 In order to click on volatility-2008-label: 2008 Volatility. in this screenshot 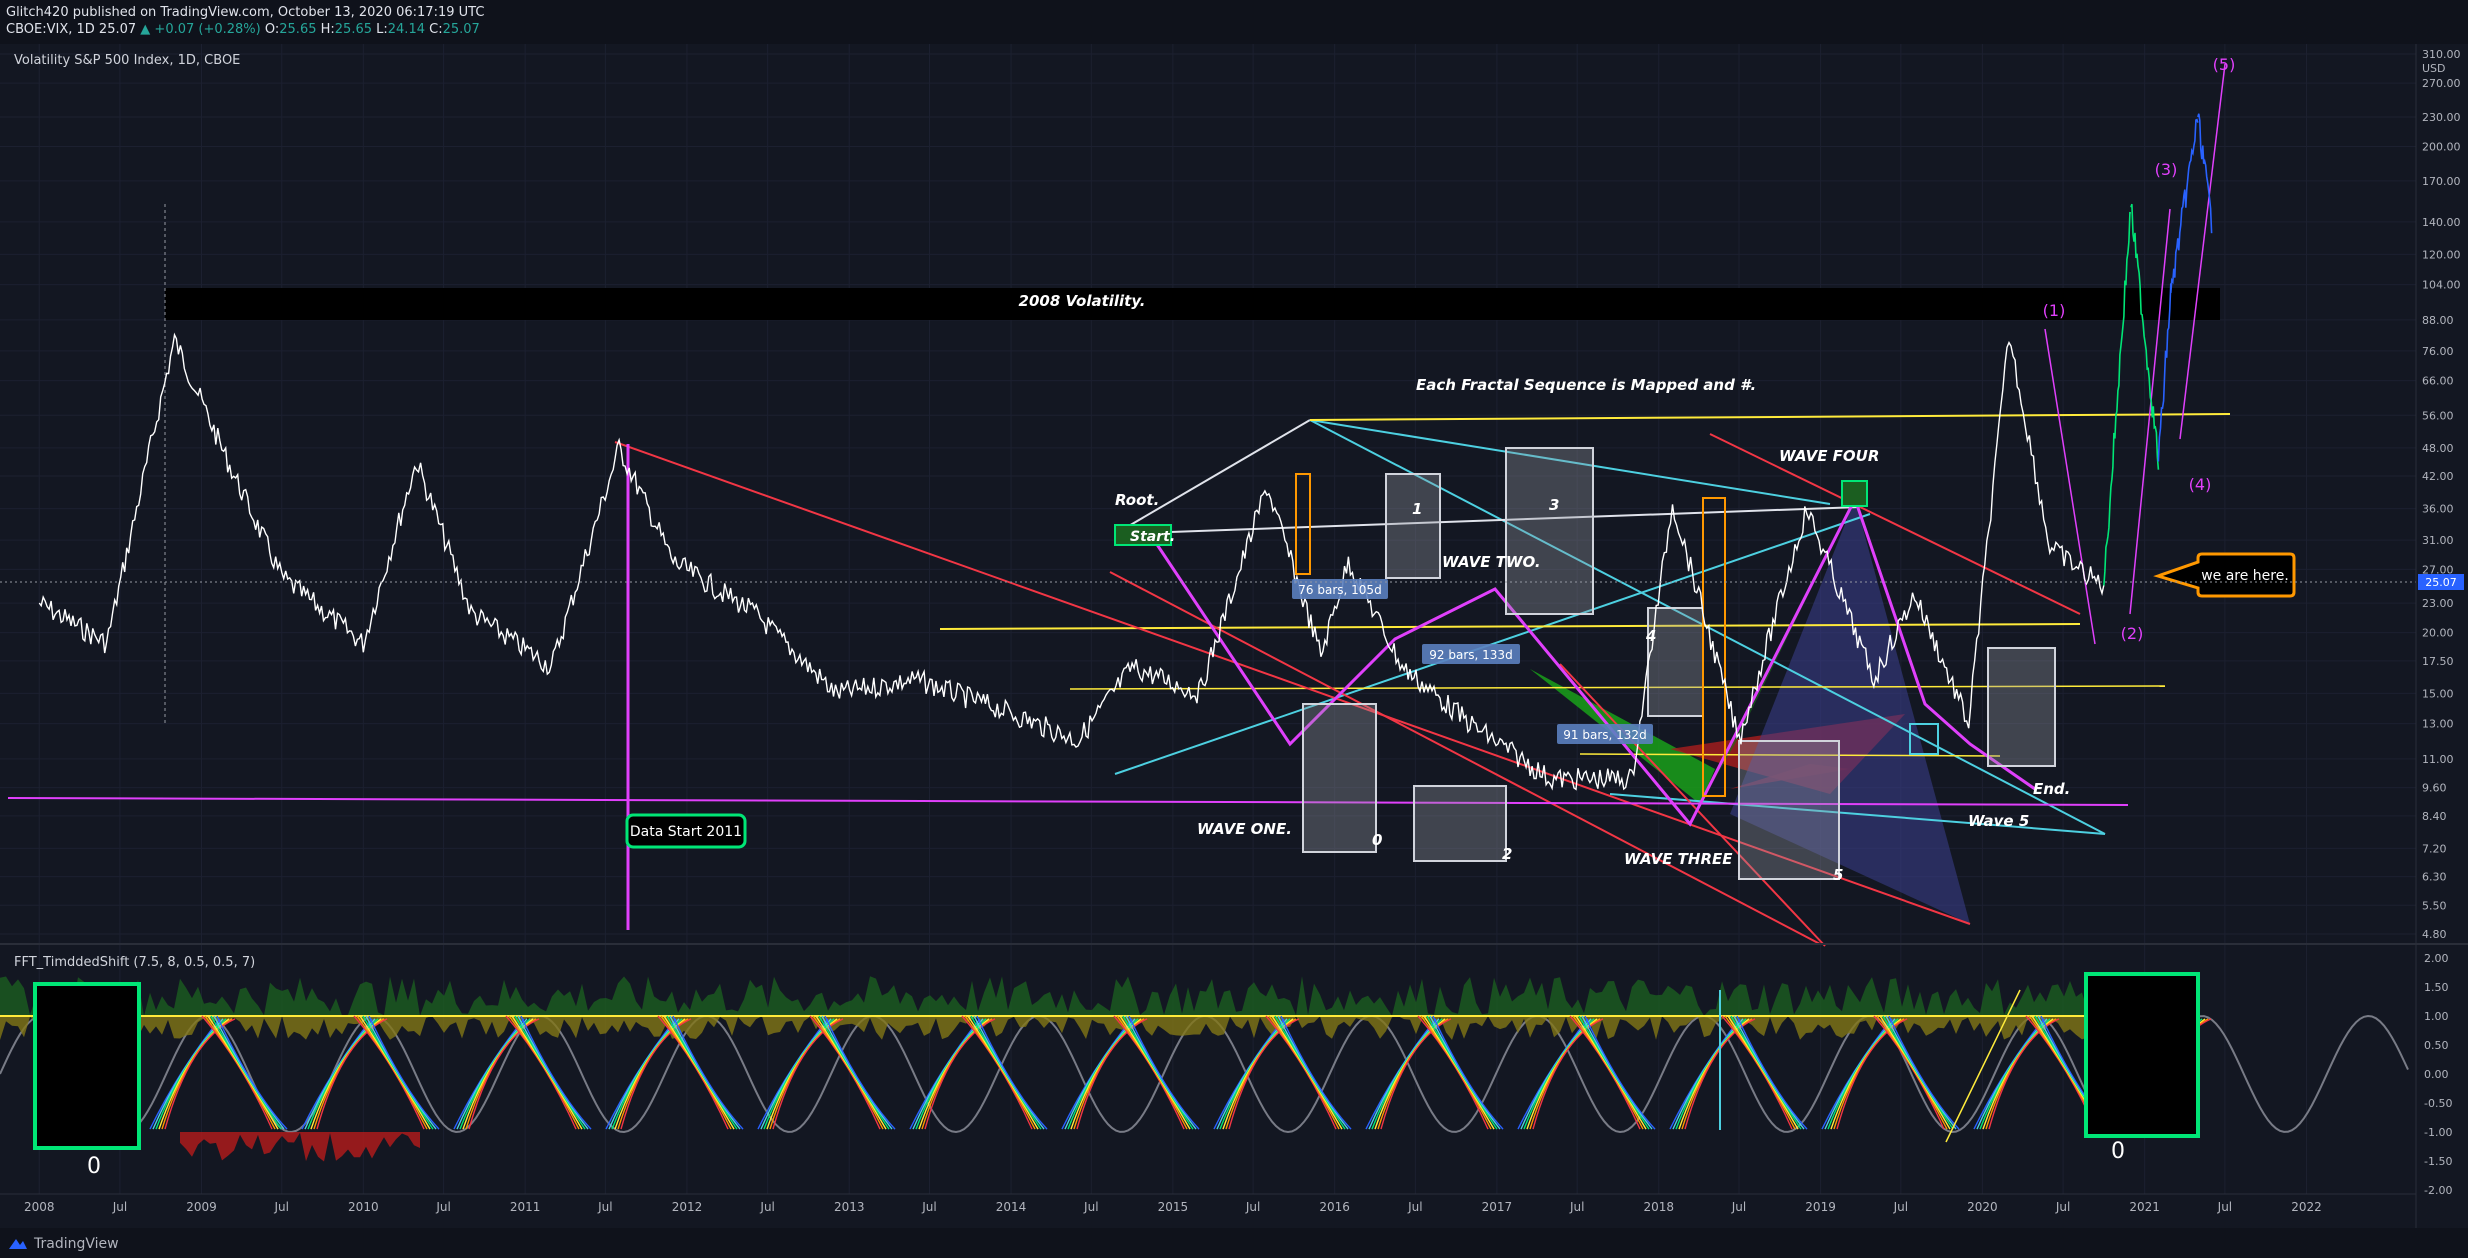, I will do `click(1082, 301)`.